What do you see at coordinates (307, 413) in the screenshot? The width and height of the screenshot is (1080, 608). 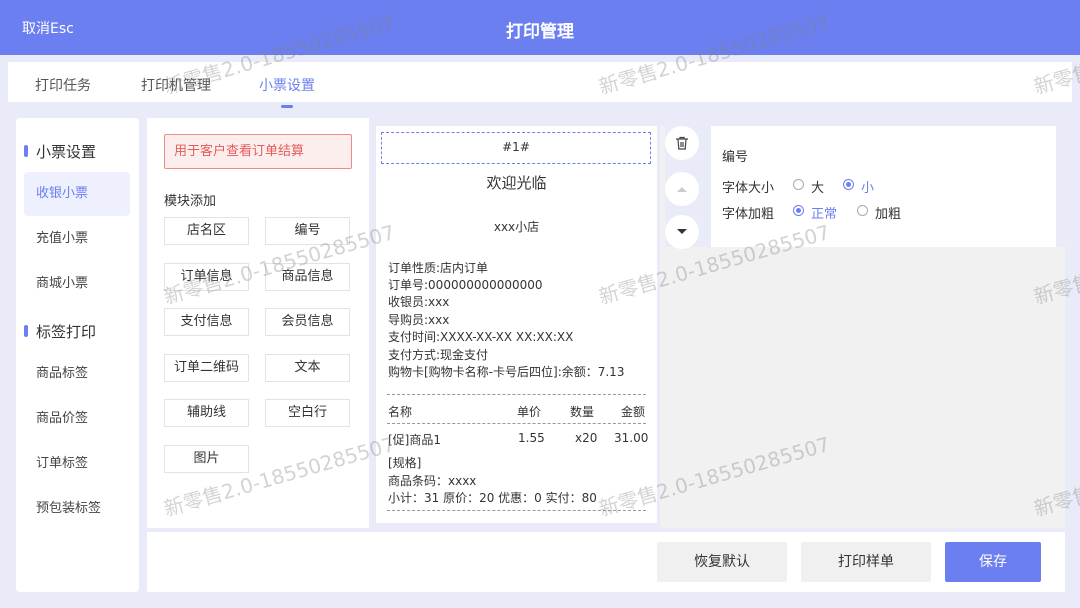 I see `module-blank-line-button: 空白行` at bounding box center [307, 413].